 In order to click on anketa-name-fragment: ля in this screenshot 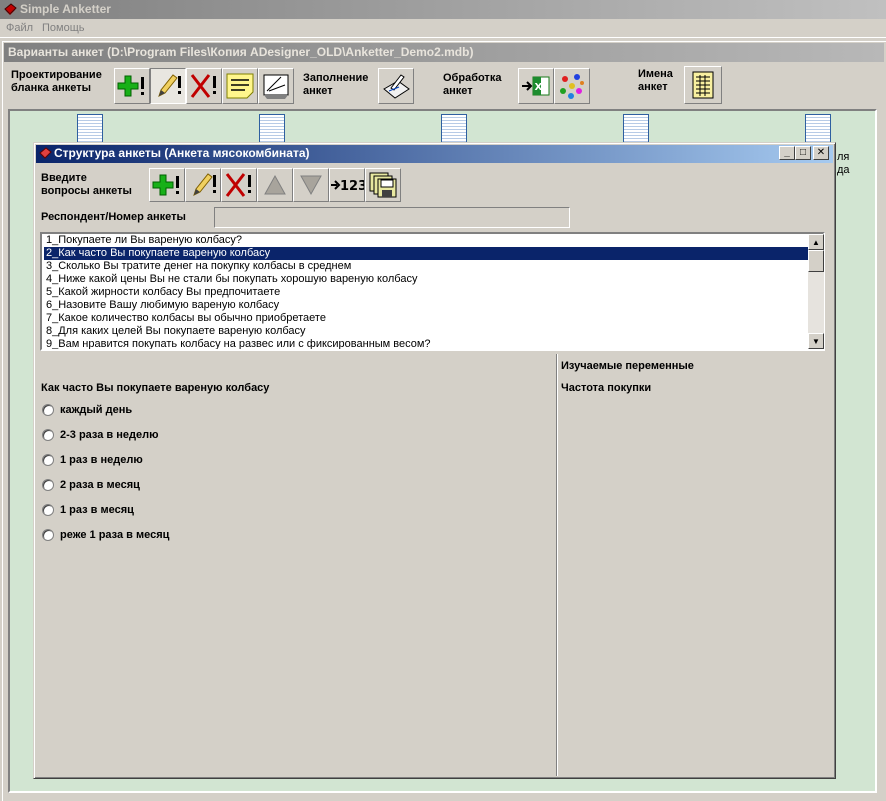, I will do `click(843, 157)`.